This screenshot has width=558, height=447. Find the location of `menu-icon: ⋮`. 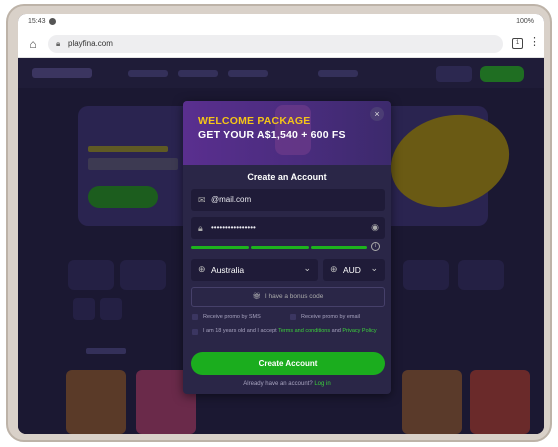

menu-icon: ⋮ is located at coordinates (534, 42).